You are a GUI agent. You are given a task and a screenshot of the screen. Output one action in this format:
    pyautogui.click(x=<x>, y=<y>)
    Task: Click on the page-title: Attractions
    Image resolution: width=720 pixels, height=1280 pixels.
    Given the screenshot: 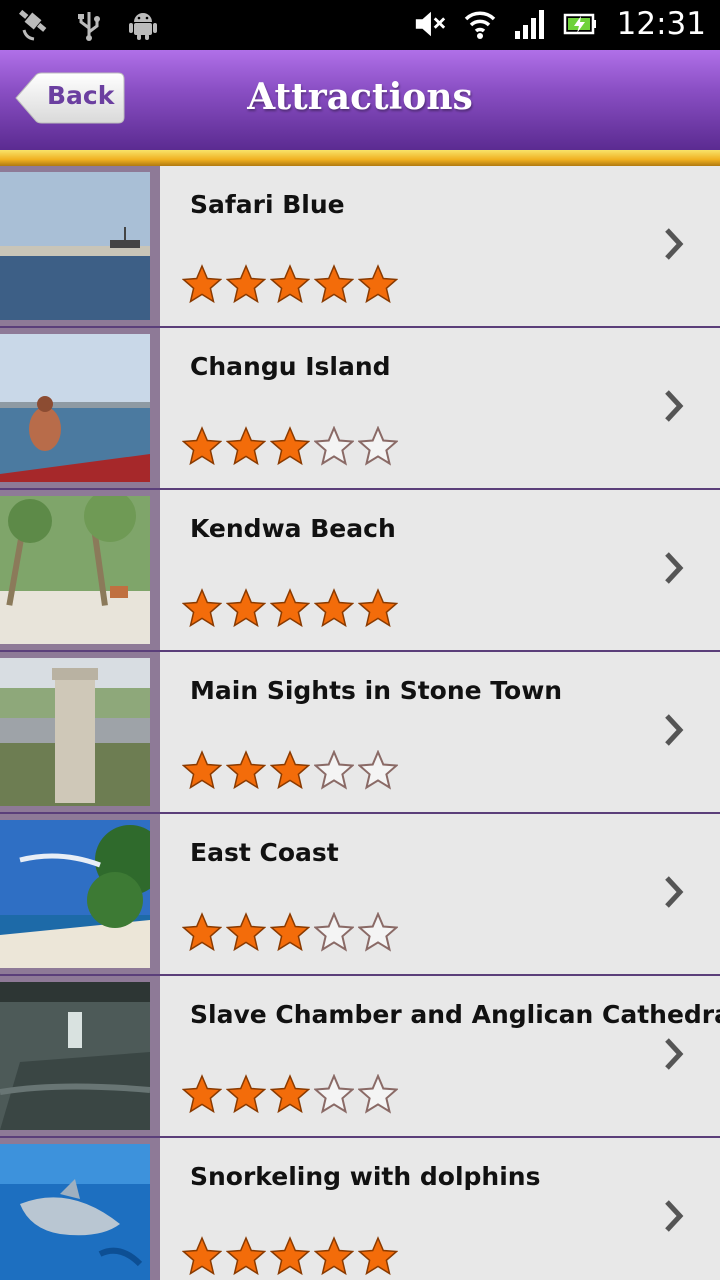 What is the action you would take?
    pyautogui.click(x=360, y=97)
    